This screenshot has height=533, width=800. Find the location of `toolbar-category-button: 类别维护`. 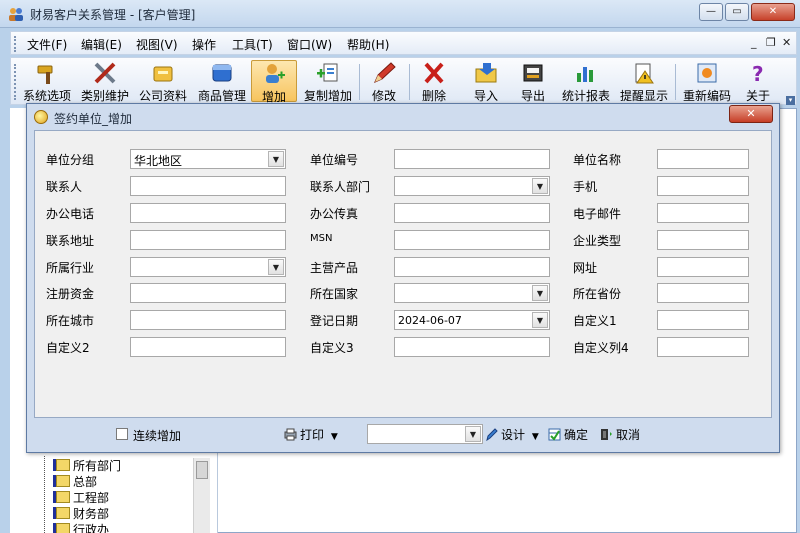

toolbar-category-button: 类别维护 is located at coordinates (105, 81).